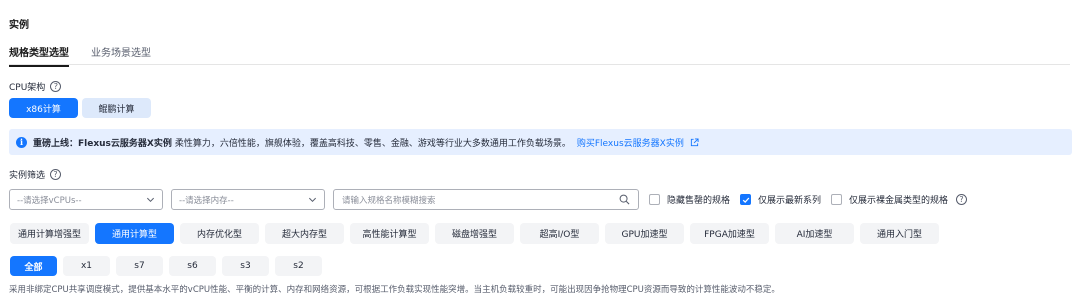 This screenshot has height=299, width=1080. What do you see at coordinates (814, 233) in the screenshot?
I see `type-ai: AI加速型` at bounding box center [814, 233].